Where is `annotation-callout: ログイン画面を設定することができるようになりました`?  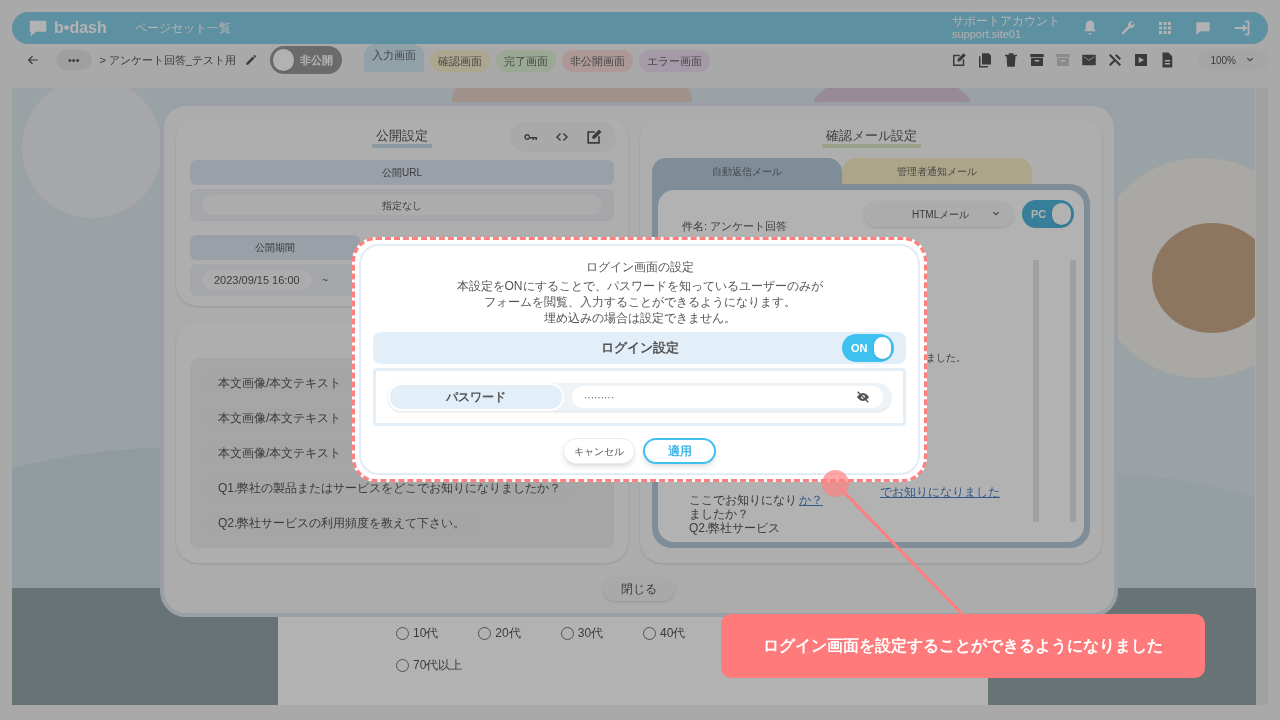 annotation-callout: ログイン画面を設定することができるようになりました is located at coordinates (963, 646).